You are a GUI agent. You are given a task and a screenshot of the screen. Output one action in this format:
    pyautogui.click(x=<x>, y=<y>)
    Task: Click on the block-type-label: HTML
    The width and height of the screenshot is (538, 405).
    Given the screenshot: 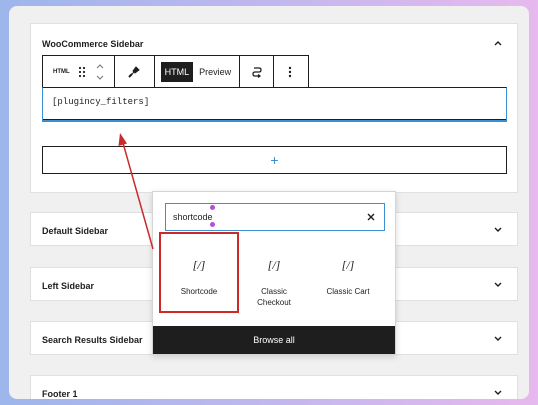 What is the action you would take?
    pyautogui.click(x=60, y=72)
    